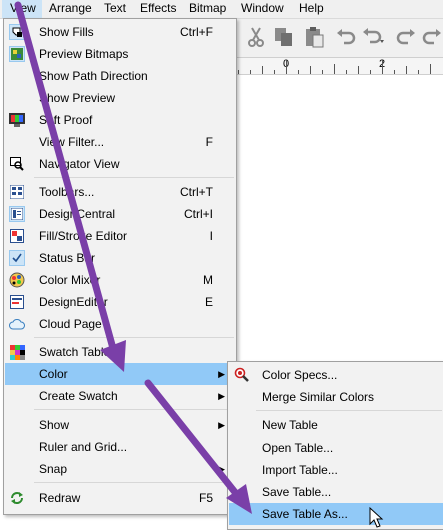  Describe the element at coordinates (120, 258) in the screenshot. I see `menu-item-status-bar: Status Bar` at that location.